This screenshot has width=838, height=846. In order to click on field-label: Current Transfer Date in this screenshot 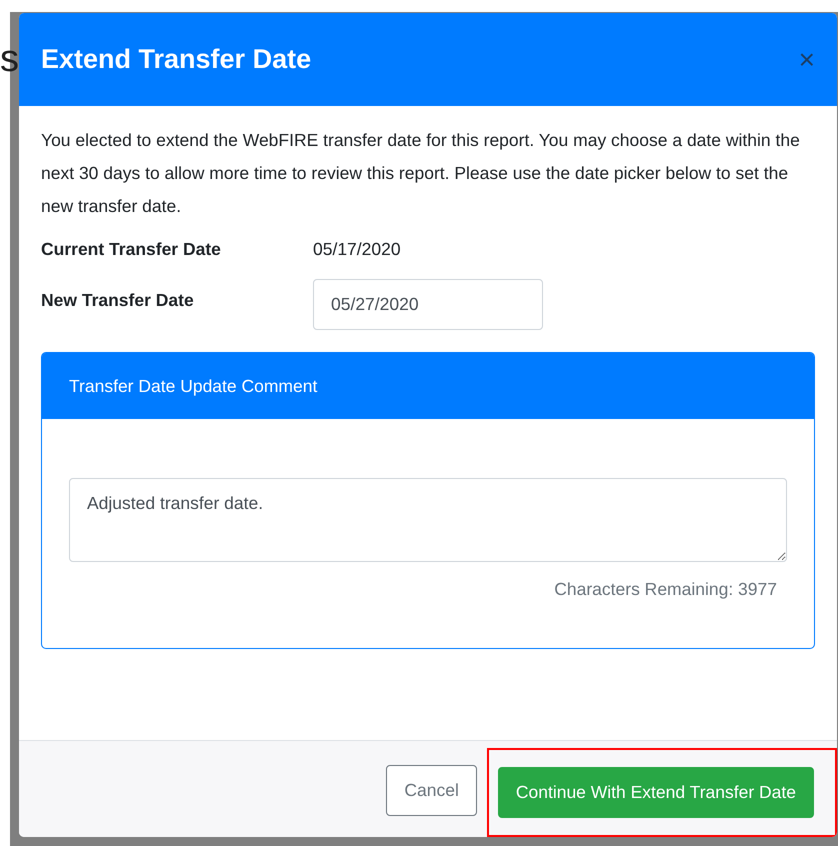, I will do `click(131, 249)`.